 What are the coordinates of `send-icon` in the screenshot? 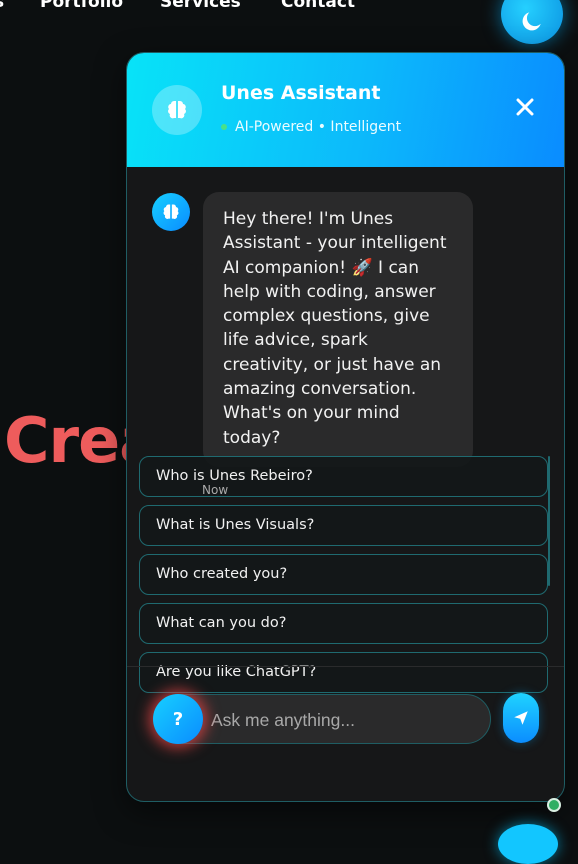 It's located at (521, 718).